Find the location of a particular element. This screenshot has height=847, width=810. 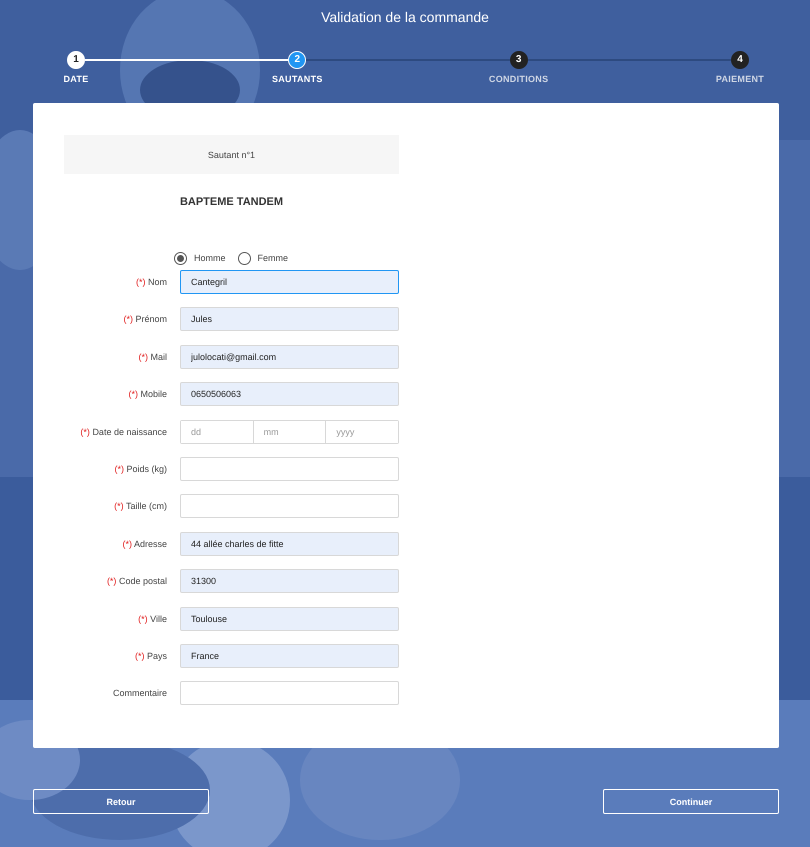

date-field: dd mm yyyy is located at coordinates (289, 432).